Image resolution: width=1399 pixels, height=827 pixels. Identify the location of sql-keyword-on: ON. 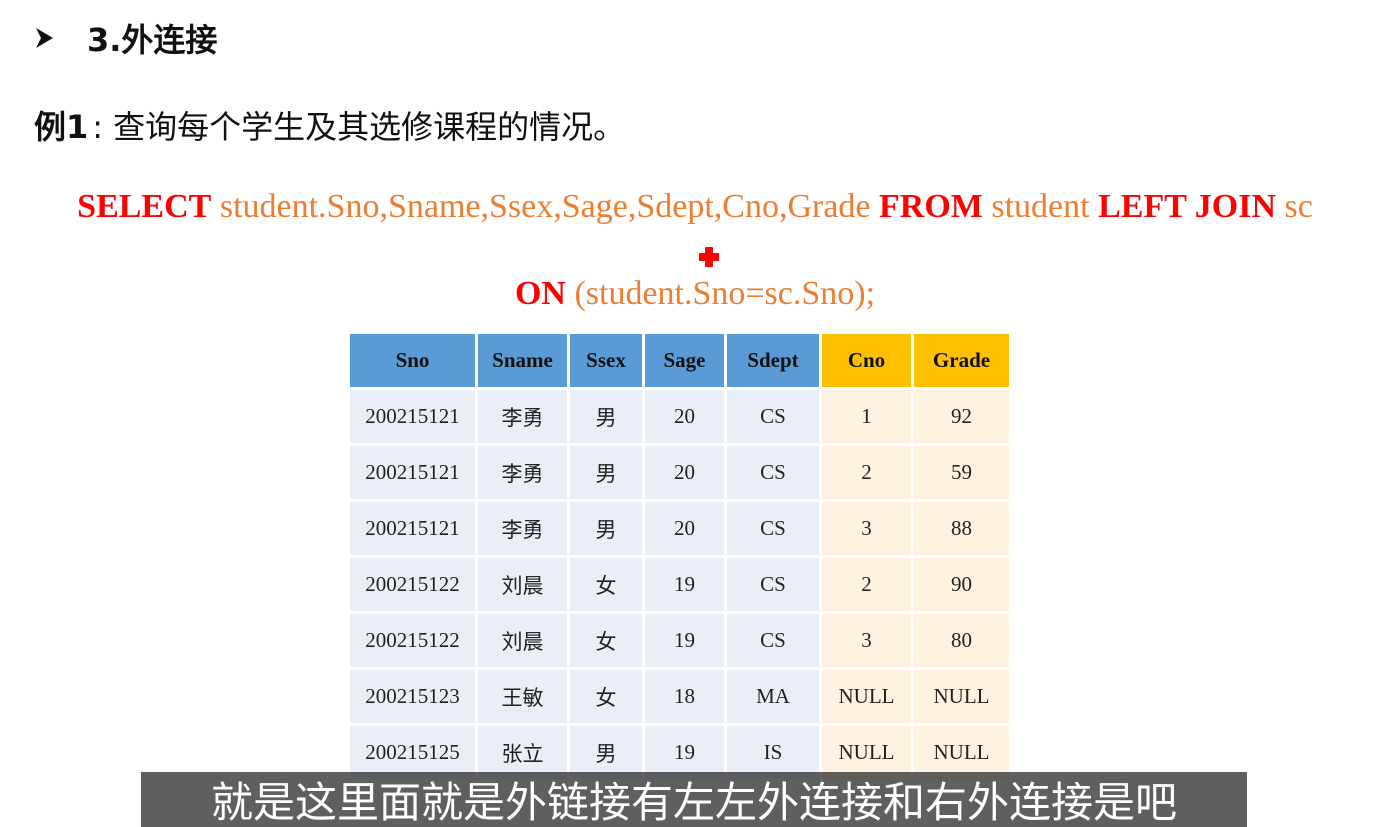
(540, 293).